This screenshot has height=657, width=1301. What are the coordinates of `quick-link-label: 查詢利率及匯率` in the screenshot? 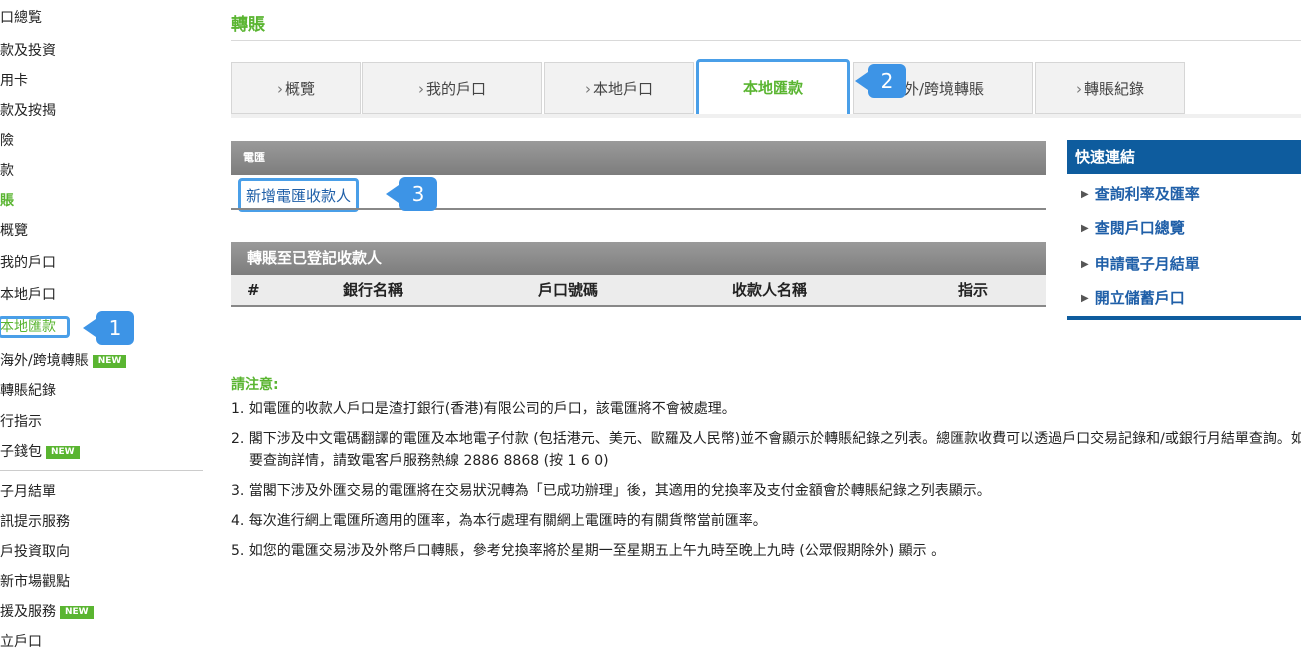 It's located at (1147, 194).